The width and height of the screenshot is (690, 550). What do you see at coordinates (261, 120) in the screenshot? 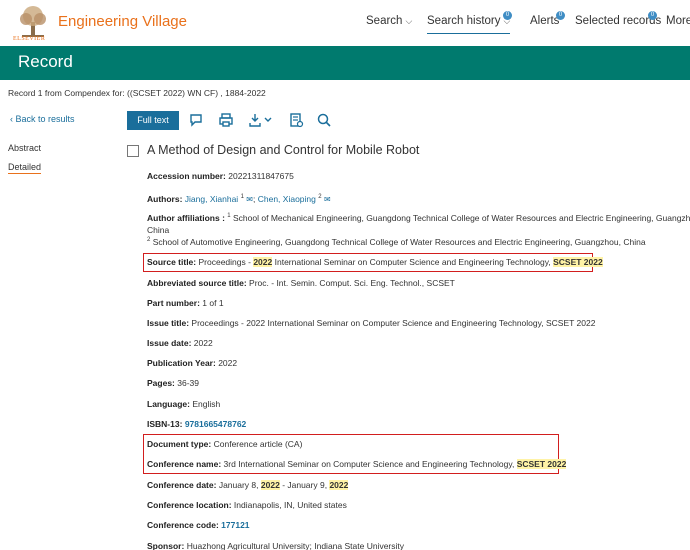
I see `download-icon` at bounding box center [261, 120].